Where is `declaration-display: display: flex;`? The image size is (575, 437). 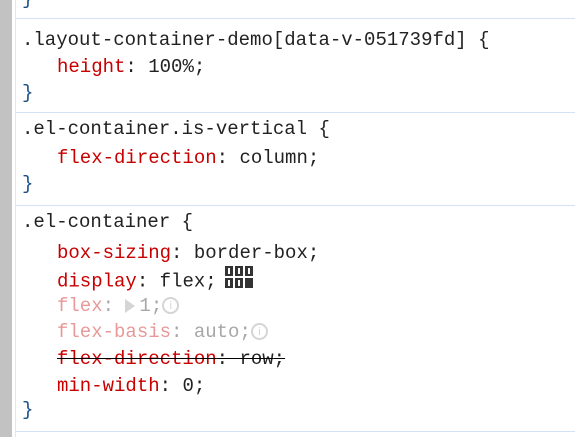
declaration-display: display: flex; is located at coordinates (155, 279).